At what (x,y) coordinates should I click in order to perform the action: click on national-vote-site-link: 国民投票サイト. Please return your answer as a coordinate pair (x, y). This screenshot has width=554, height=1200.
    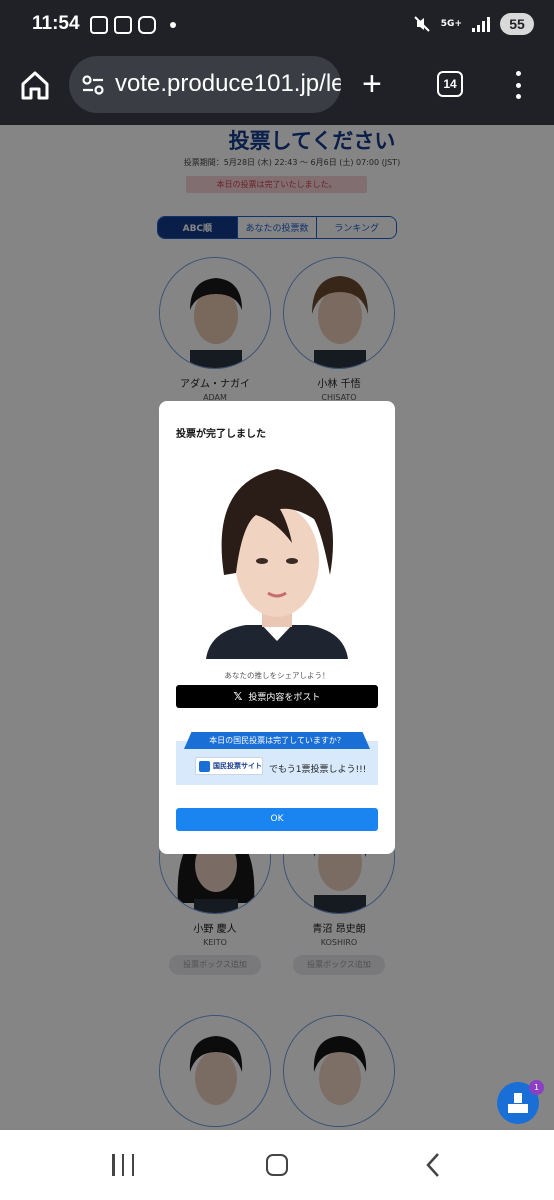
    Looking at the image, I should click on (229, 766).